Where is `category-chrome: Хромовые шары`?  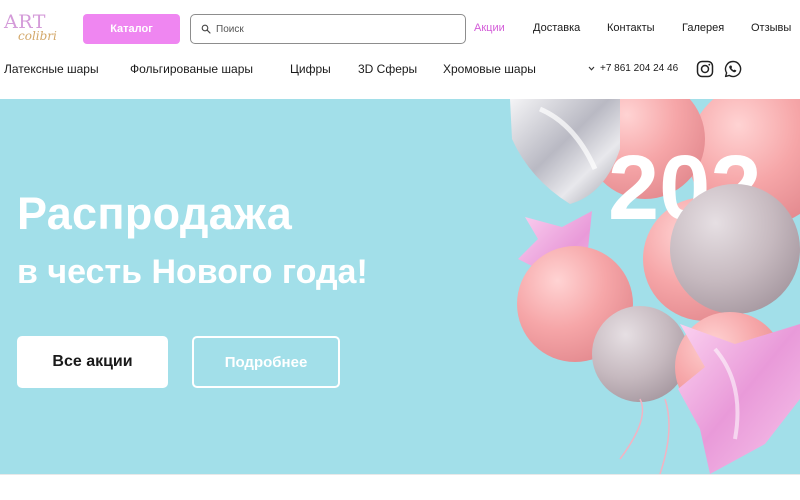
category-chrome: Хромовые шары is located at coordinates (489, 69).